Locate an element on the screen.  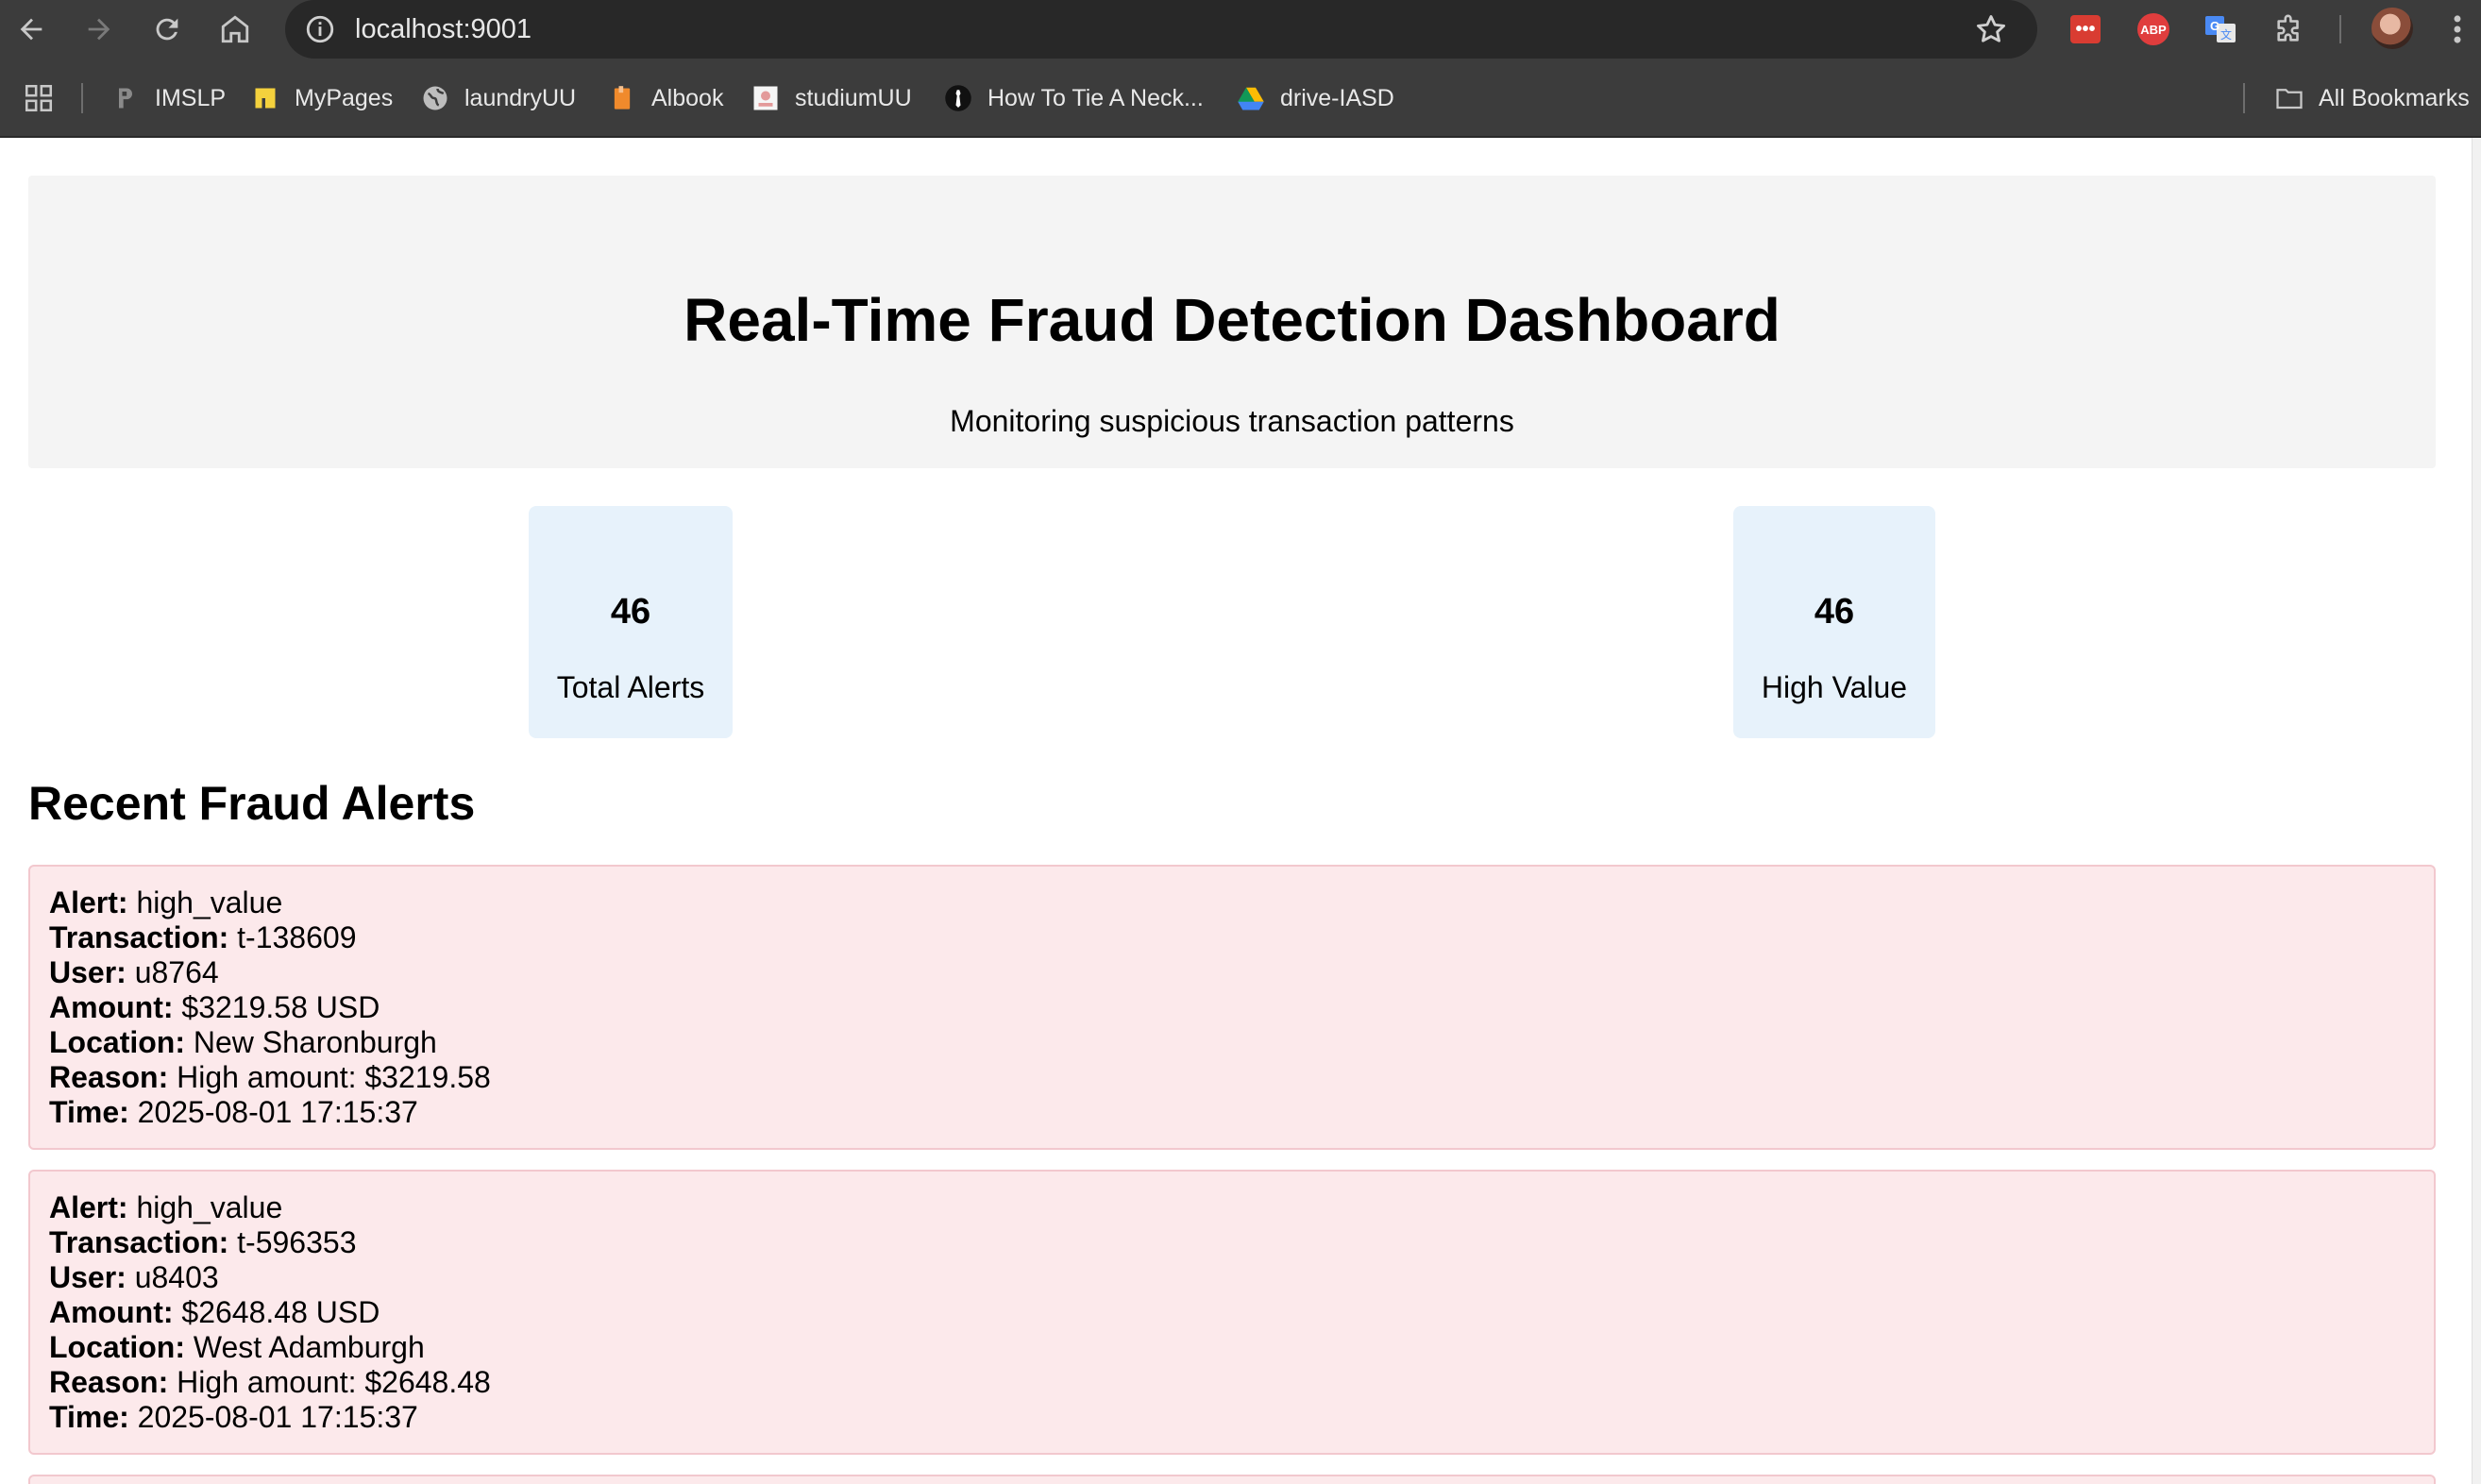
reason-value: High amount: $2648.48 is located at coordinates (334, 1382).